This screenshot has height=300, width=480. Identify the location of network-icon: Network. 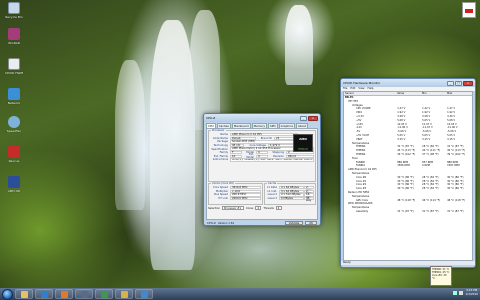
(14, 96).